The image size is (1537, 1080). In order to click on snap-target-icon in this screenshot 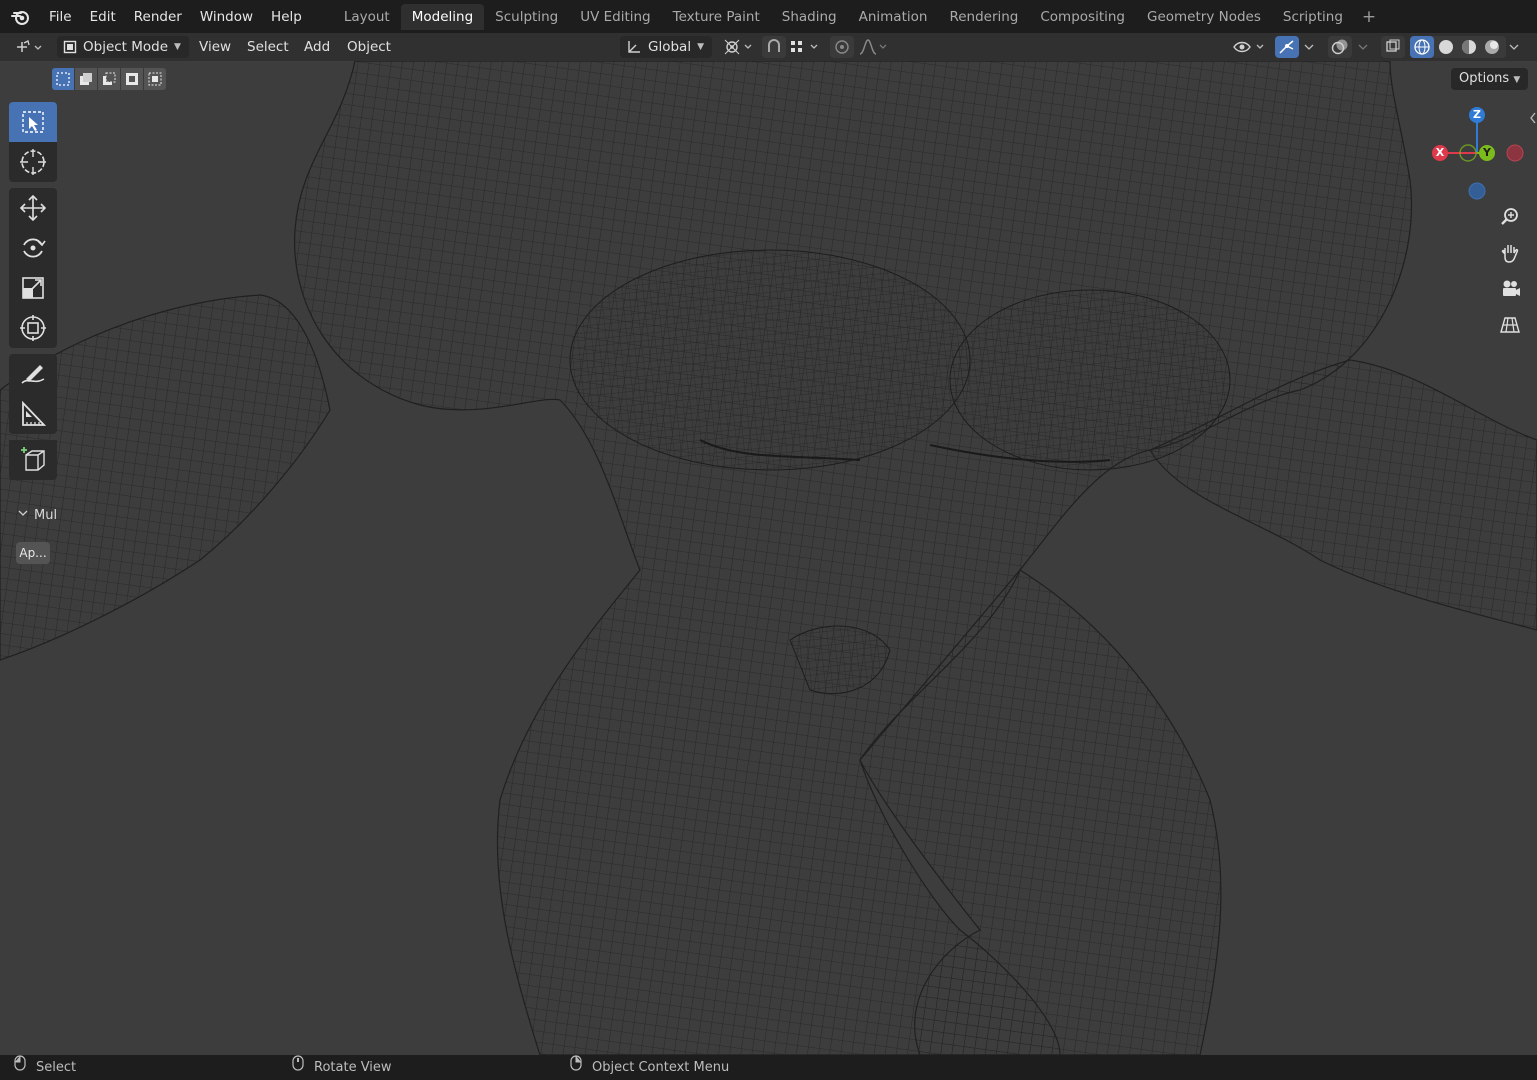, I will do `click(806, 47)`.